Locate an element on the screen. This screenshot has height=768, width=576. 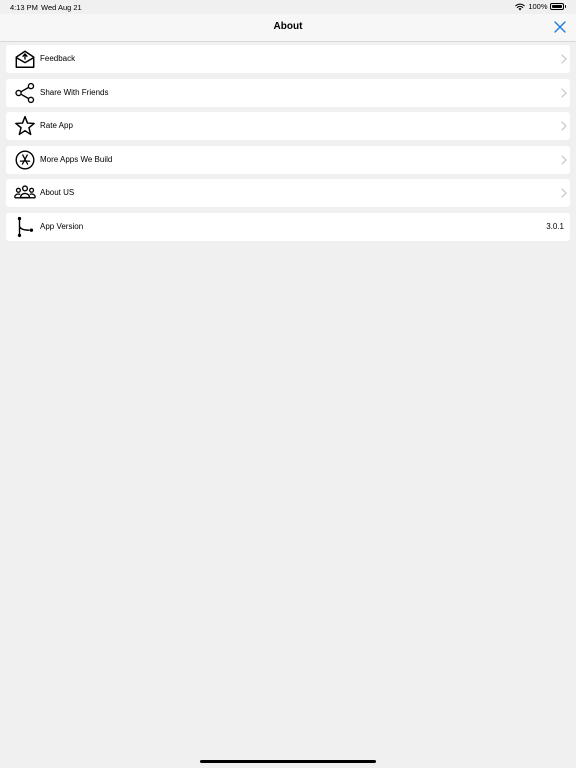
menu-item-label: Feedback is located at coordinates (58, 58).